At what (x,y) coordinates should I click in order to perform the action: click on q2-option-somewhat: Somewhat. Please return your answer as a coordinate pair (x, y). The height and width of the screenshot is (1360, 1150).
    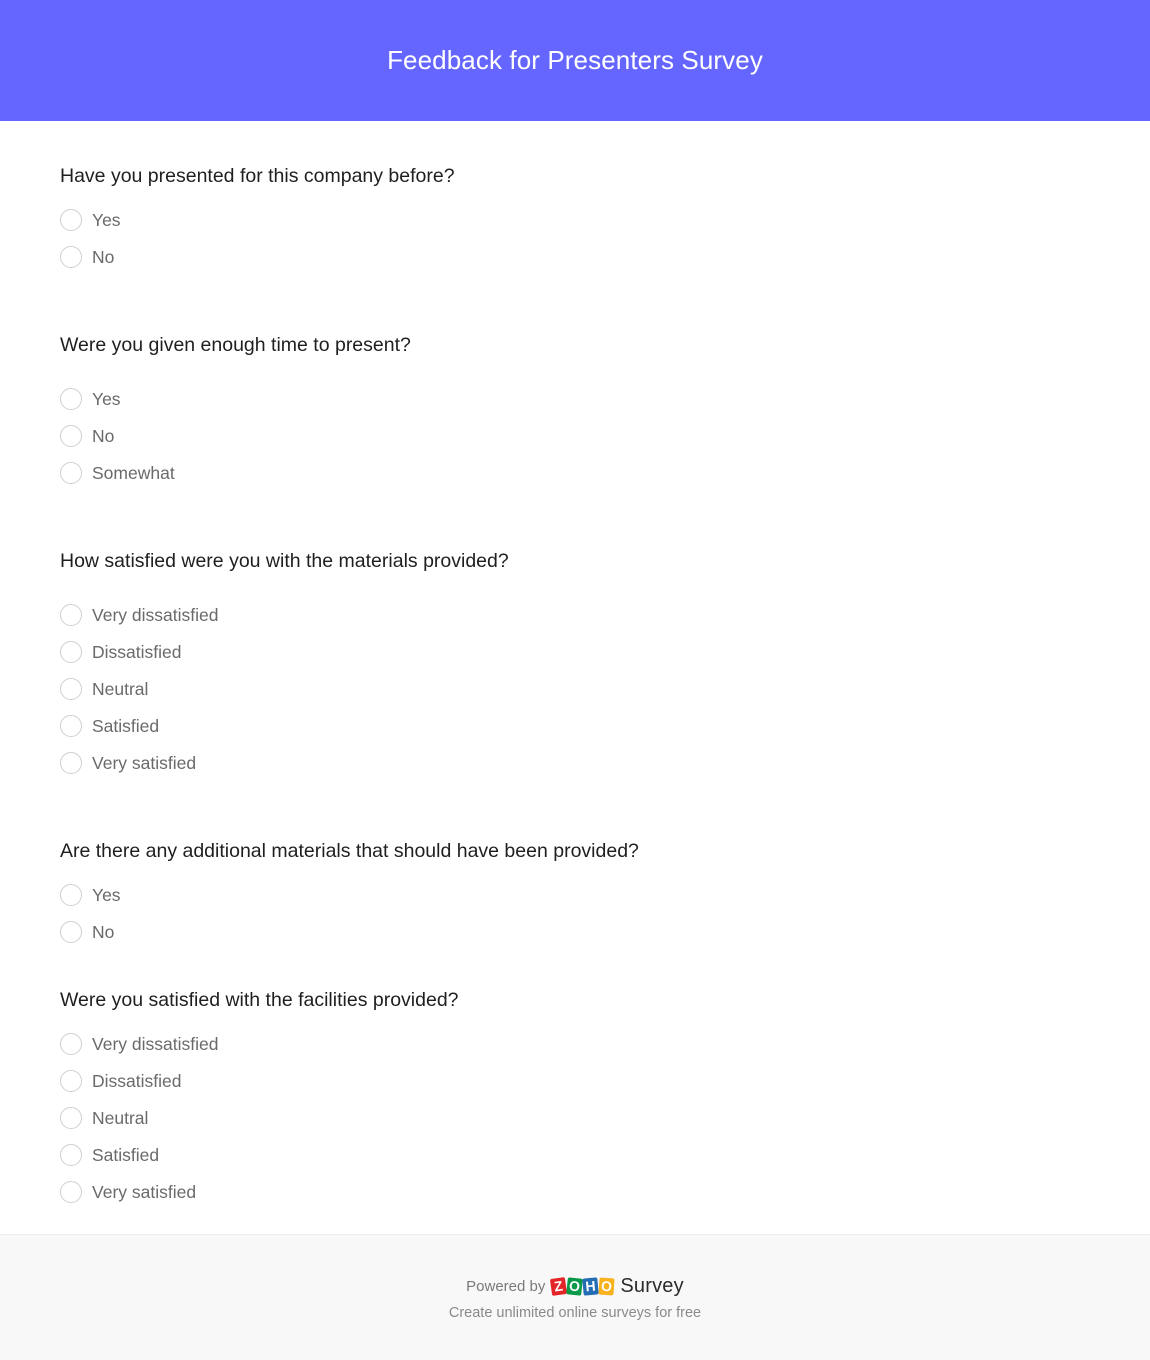
    Looking at the image, I should click on (117, 473).